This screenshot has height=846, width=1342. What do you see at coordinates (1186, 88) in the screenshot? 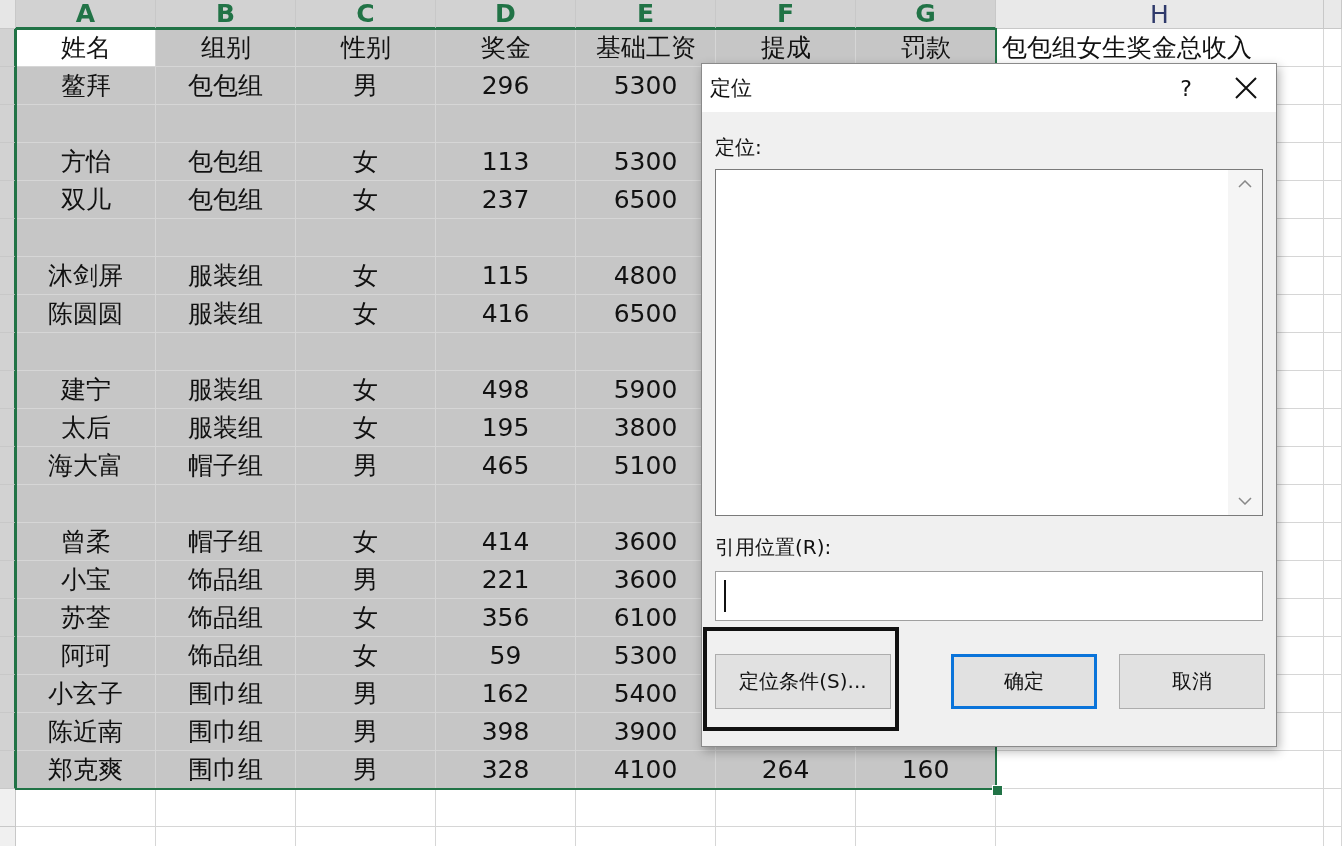
I see `help-button: ?` at bounding box center [1186, 88].